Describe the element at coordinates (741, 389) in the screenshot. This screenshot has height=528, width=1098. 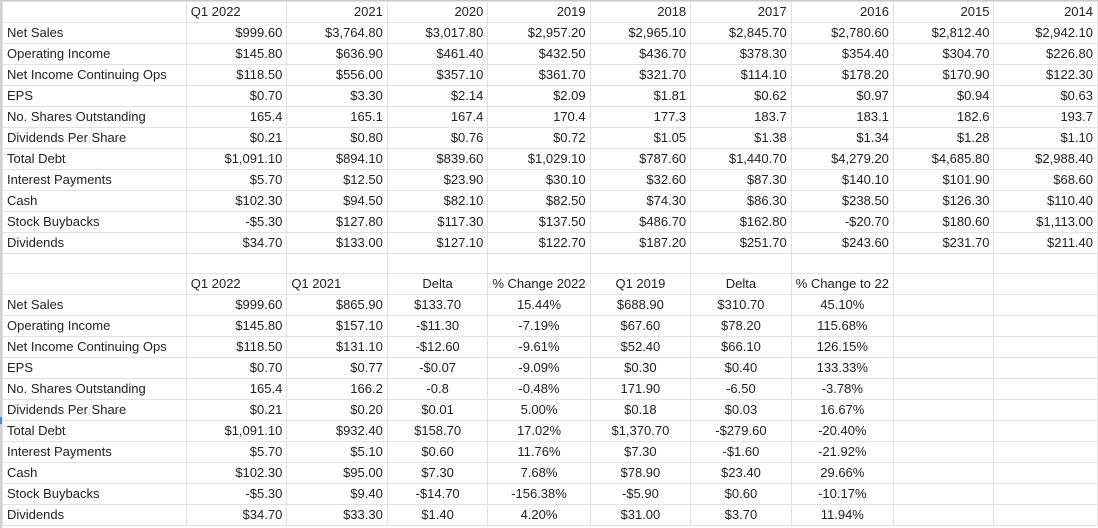
I see `value-cell: -6.50` at that location.